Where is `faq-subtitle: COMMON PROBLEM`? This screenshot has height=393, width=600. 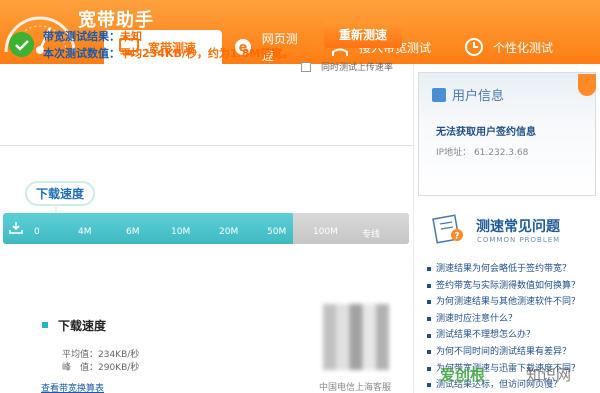
faq-subtitle: COMMON PROBLEM is located at coordinates (519, 240).